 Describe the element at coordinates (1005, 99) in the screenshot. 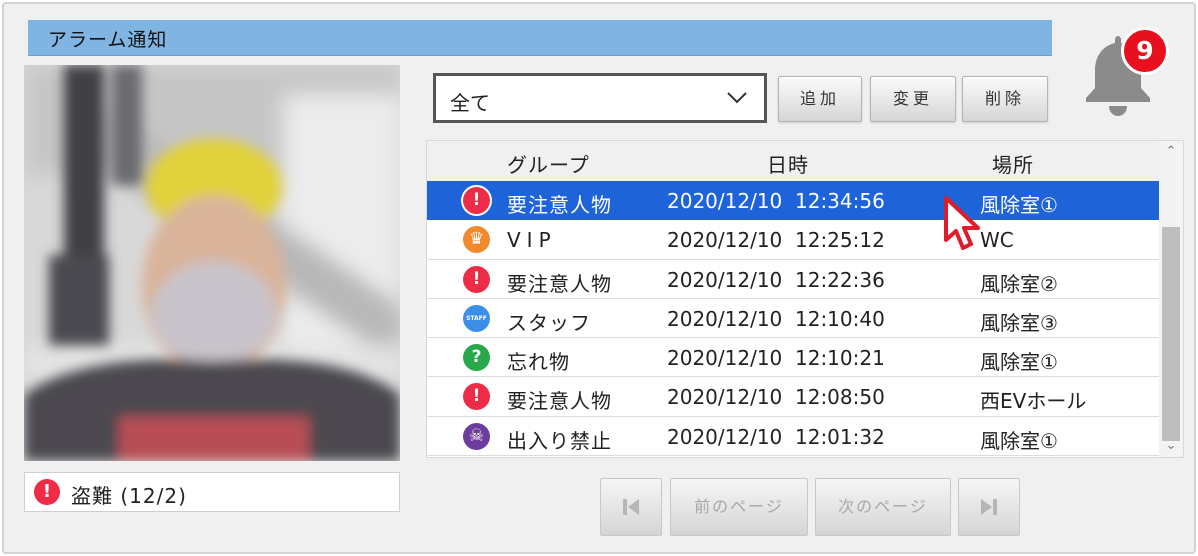

I see `delete-button: 削除` at that location.